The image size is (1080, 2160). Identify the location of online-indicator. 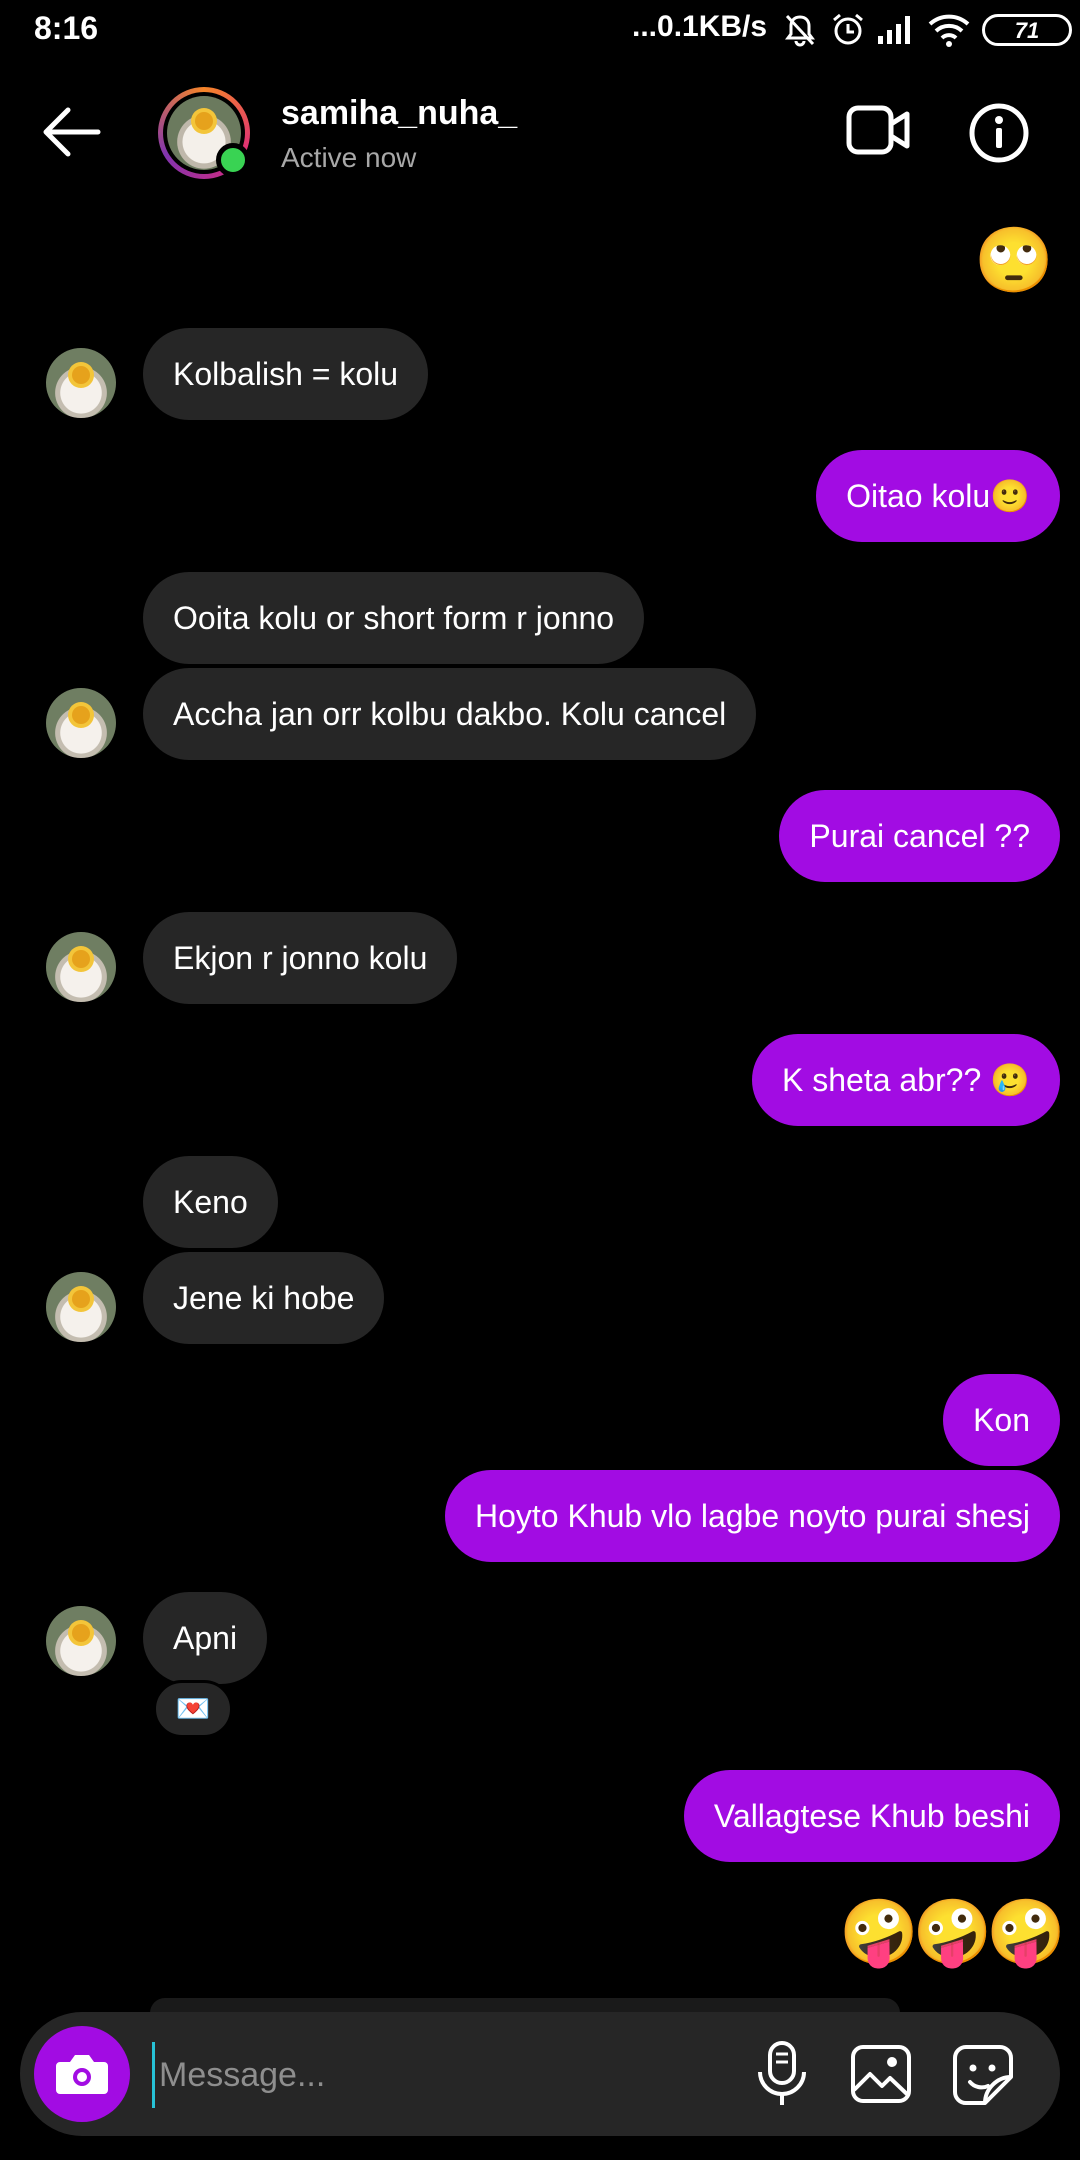
(233, 160).